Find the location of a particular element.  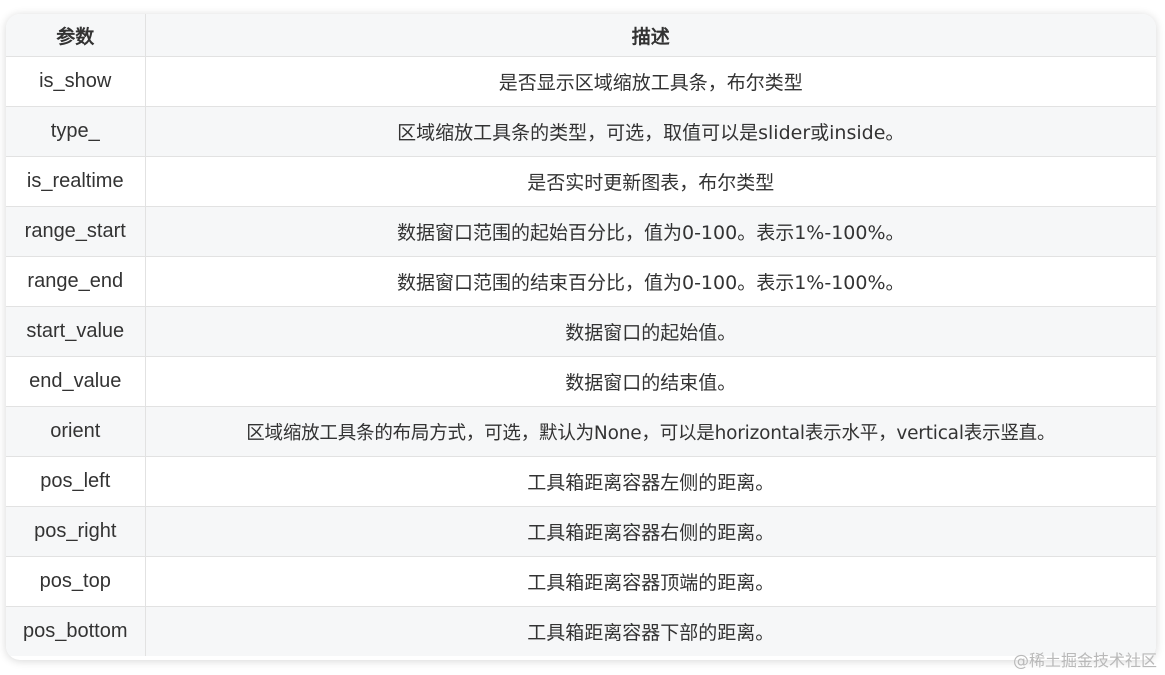

param-description: 工具箱距离容器顶端的距离。 is located at coordinates (650, 581).